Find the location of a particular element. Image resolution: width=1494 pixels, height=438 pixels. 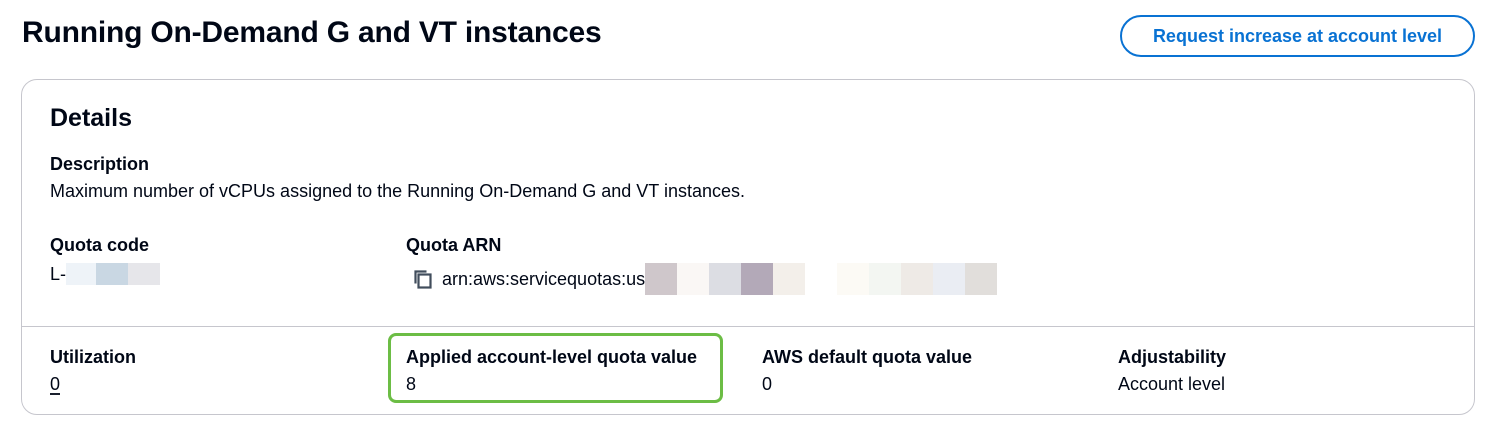

description-label: Description is located at coordinates (100, 164).